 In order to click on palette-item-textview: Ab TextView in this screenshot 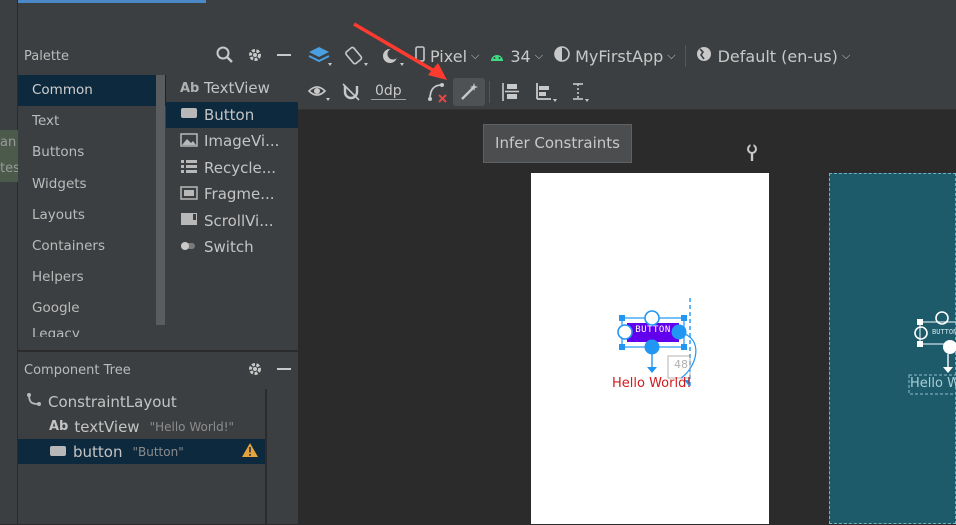, I will do `click(232, 88)`.